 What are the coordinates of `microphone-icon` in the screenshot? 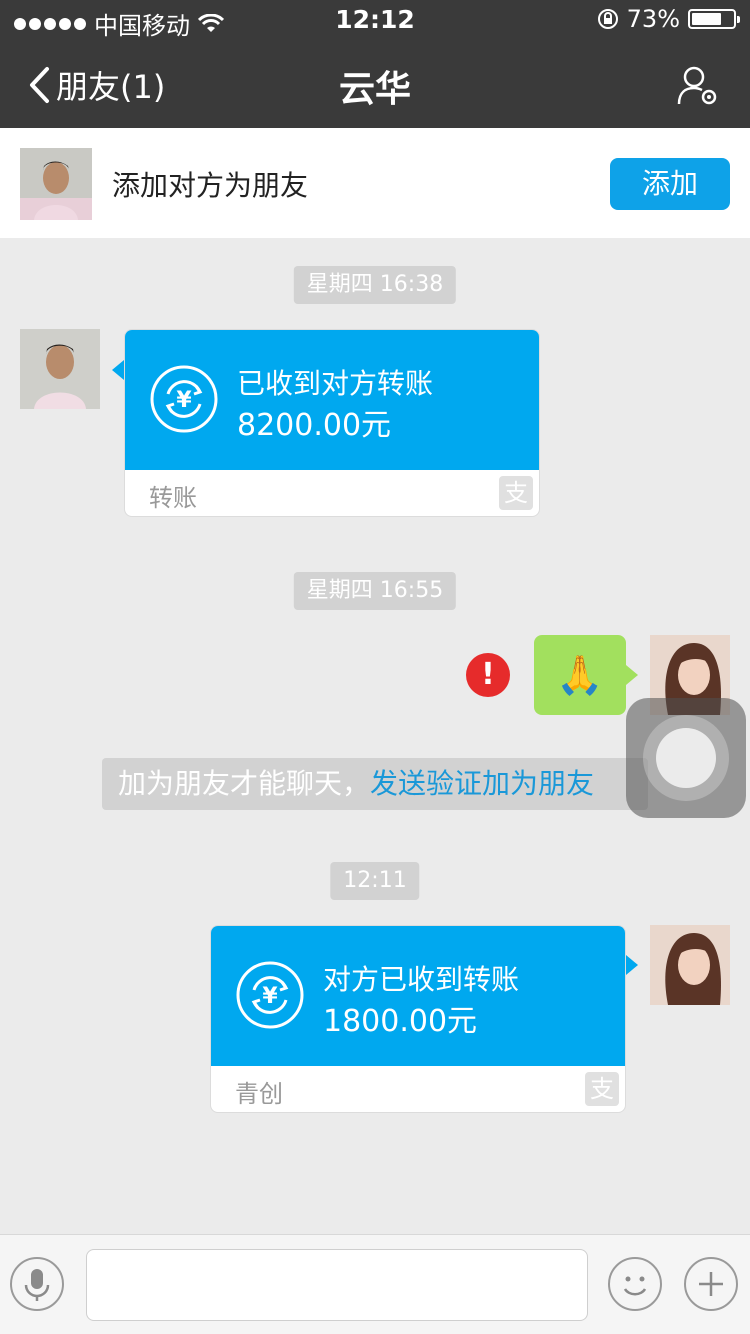 It's located at (37, 1285).